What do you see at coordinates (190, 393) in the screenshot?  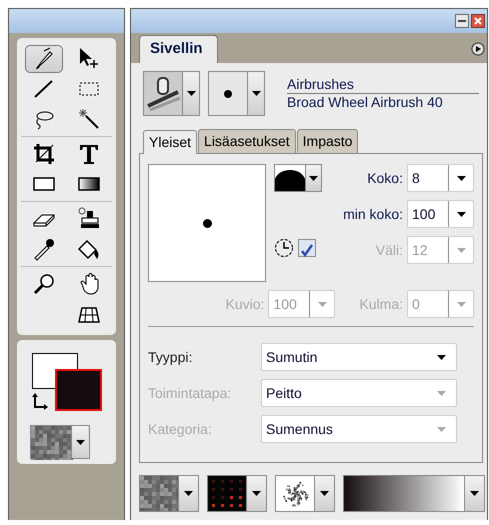 I see `field-label: Toimintatapa:` at bounding box center [190, 393].